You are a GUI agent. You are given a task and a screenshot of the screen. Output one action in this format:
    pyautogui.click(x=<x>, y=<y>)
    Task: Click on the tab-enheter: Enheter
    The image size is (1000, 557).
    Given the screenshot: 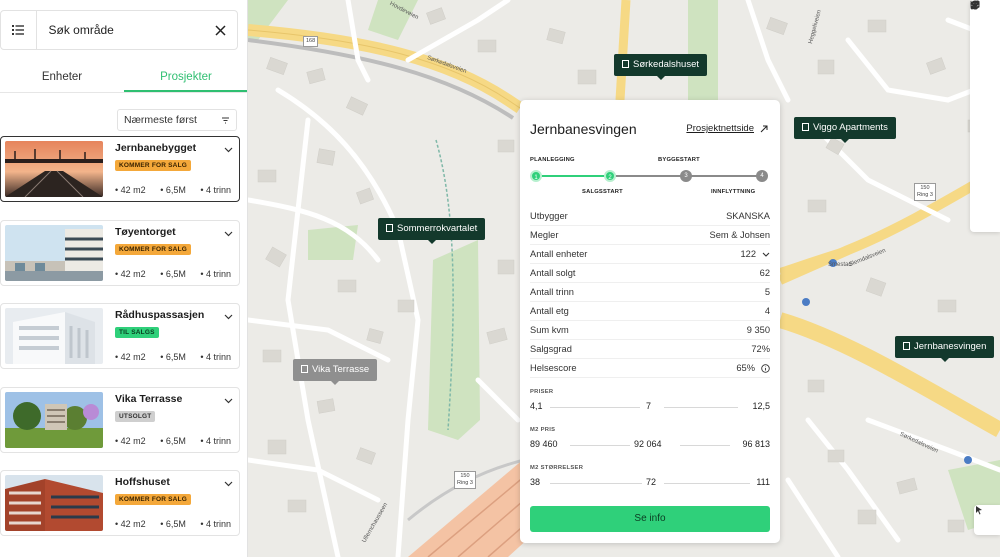 What is the action you would take?
    pyautogui.click(x=62, y=77)
    